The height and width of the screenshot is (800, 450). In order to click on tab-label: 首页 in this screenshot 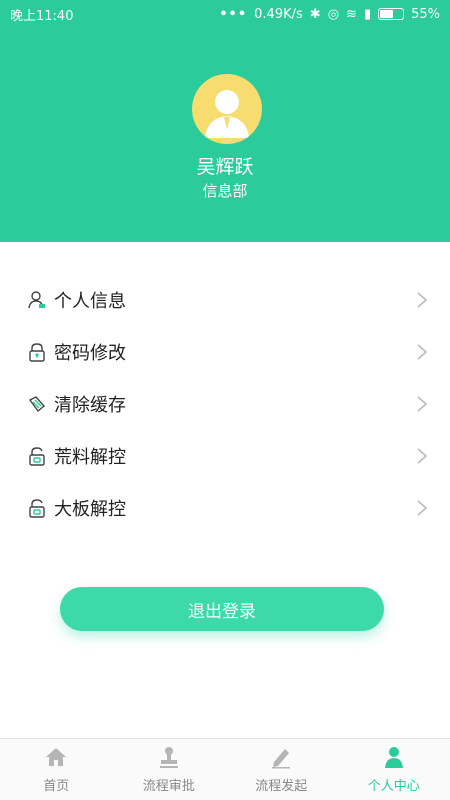, I will do `click(56, 786)`.